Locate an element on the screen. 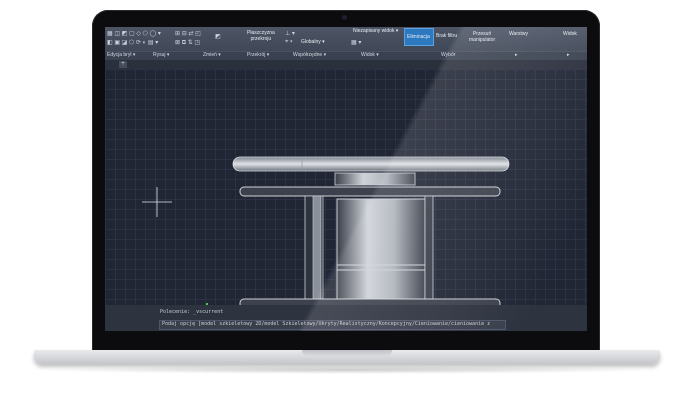 The height and width of the screenshot is (400, 700). move-gizmo-button: Przesuń manipulator is located at coordinates (482, 37).